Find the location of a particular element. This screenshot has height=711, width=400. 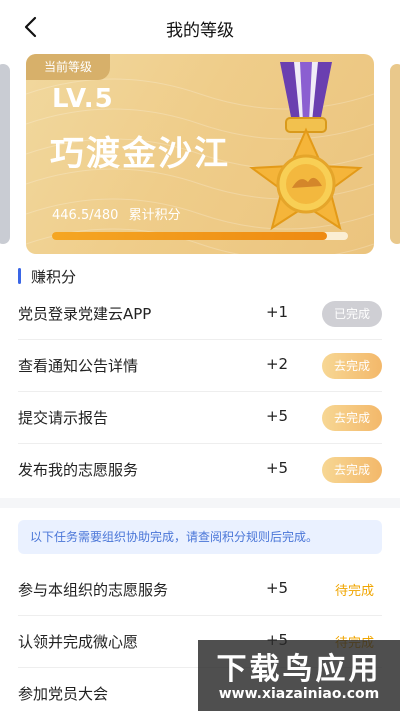

score-label: 累计积分 is located at coordinates (154, 215).